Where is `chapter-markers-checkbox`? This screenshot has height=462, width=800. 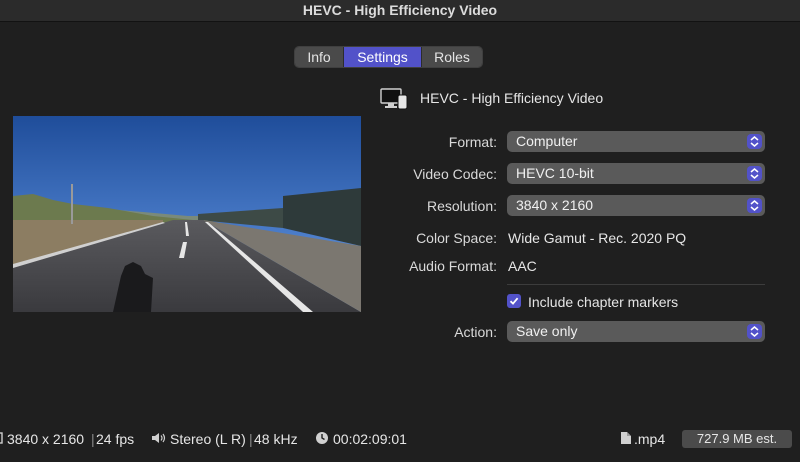
chapter-markers-checkbox is located at coordinates (514, 301).